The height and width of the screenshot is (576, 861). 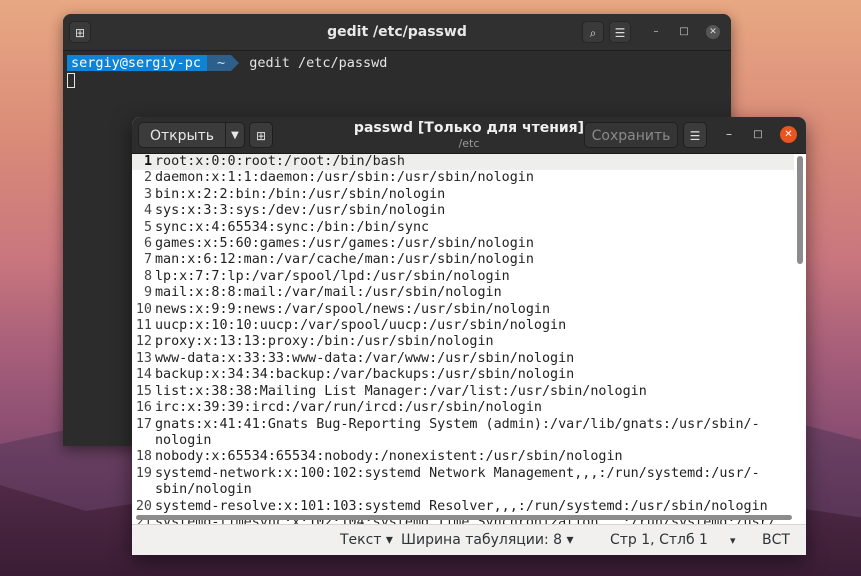 I want to click on editor-line: 5 sync:x:4:65534:sync:/bin:/bin/sync, so click(x=463, y=228).